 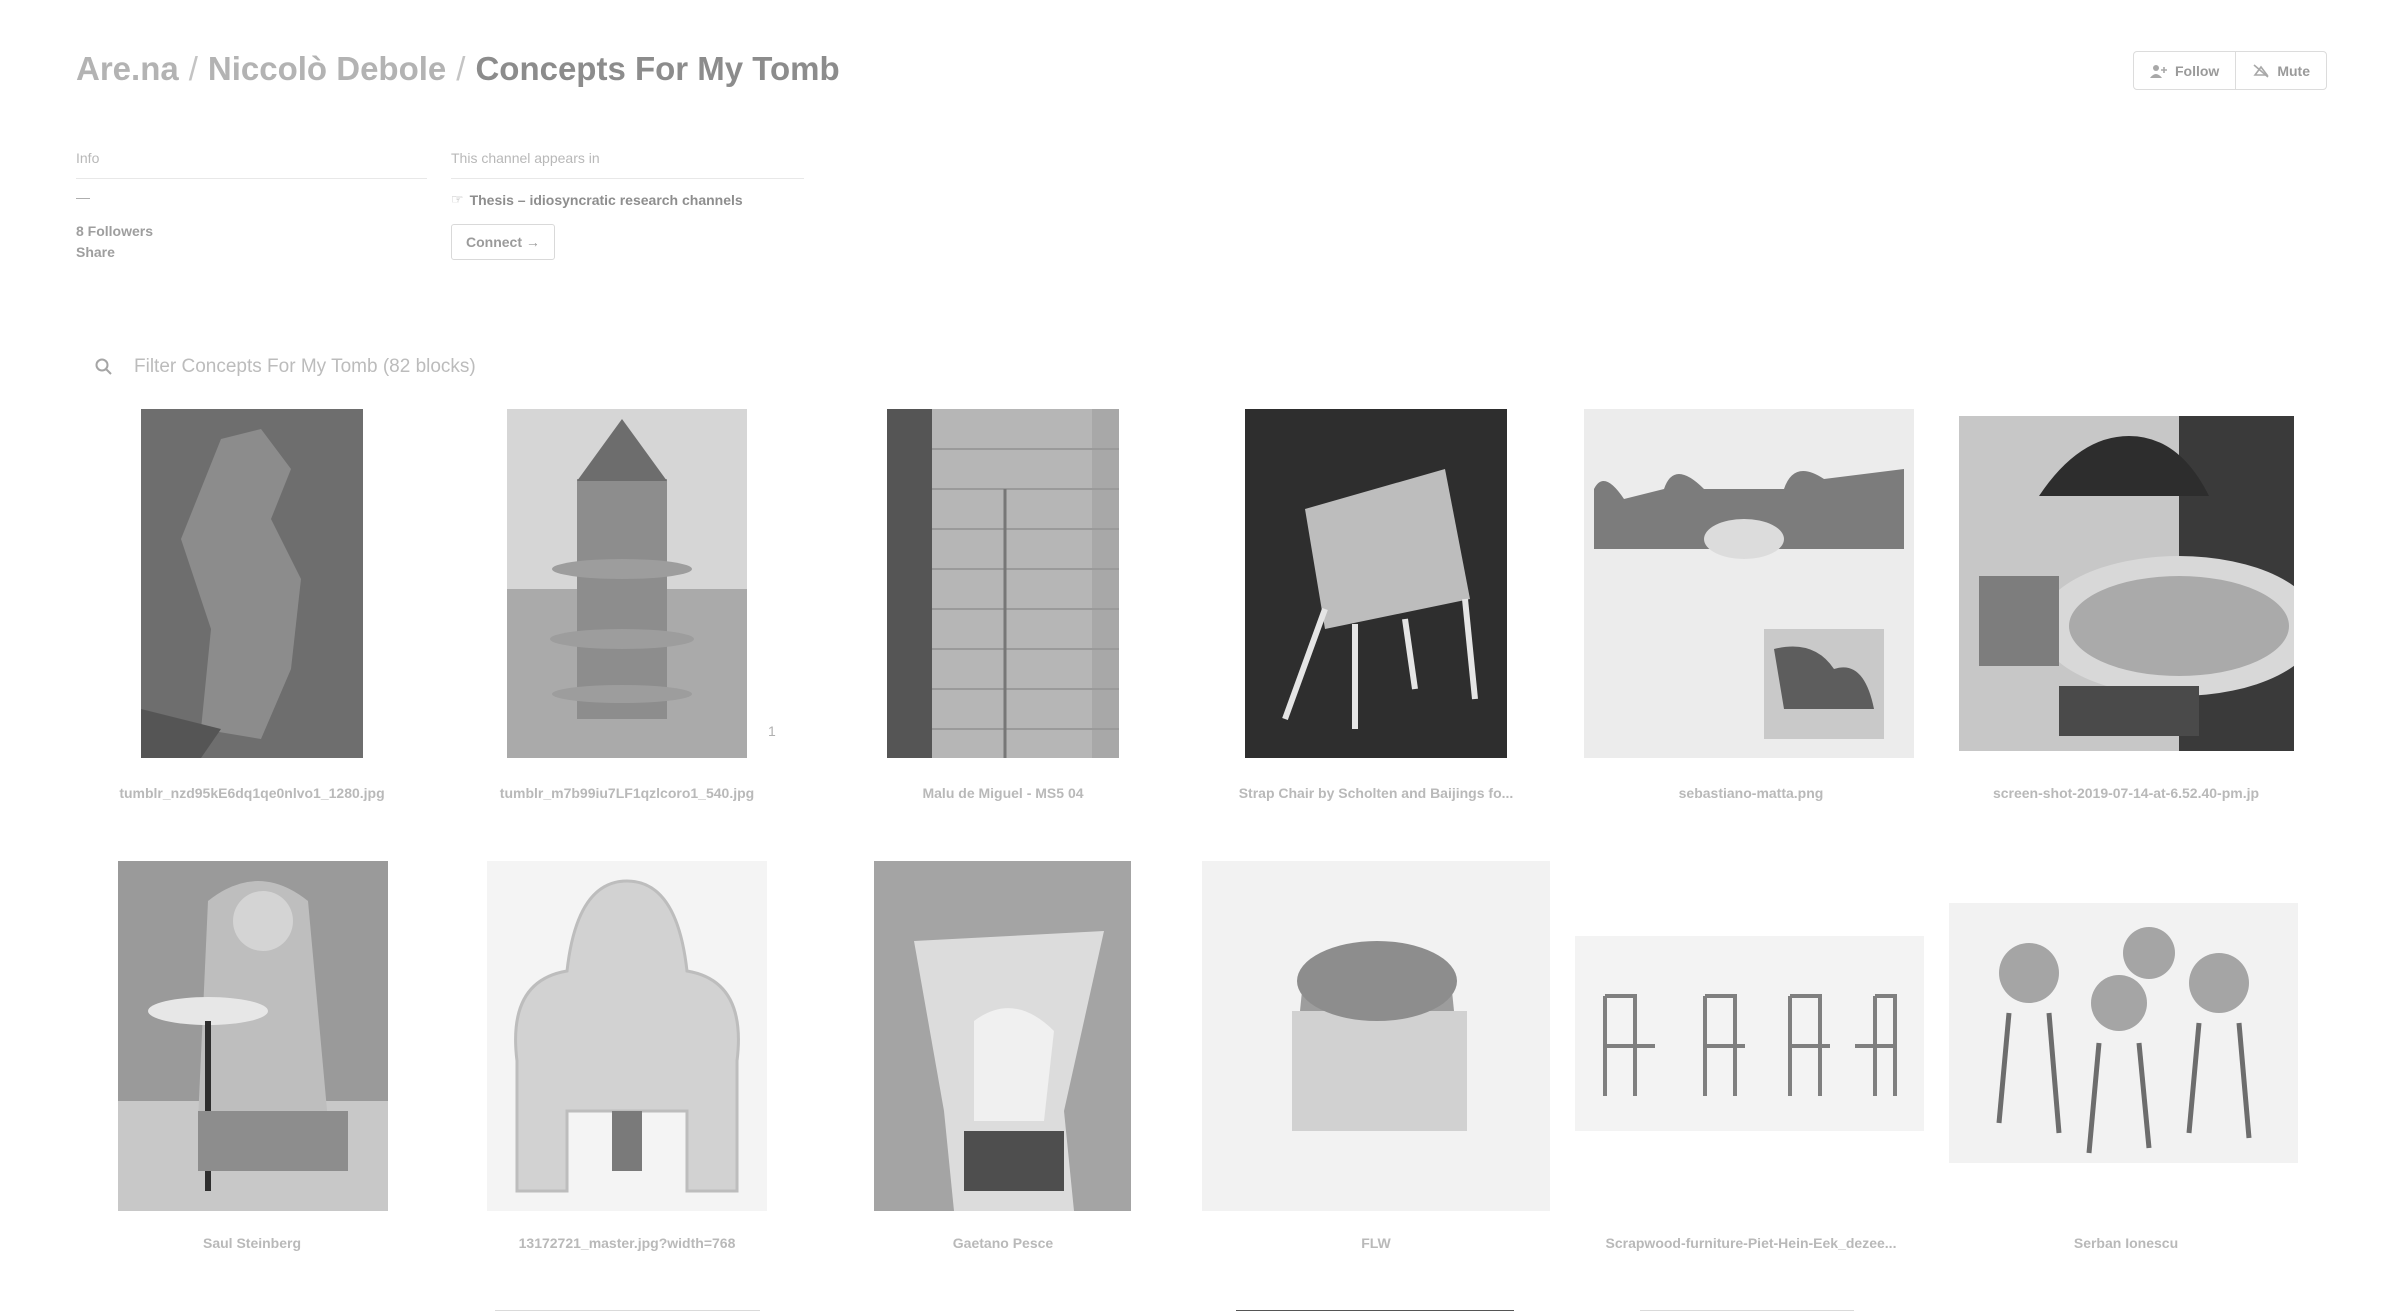 What do you see at coordinates (251, 205) in the screenshot?
I see `info-panel: Info — 8 Followers Share` at bounding box center [251, 205].